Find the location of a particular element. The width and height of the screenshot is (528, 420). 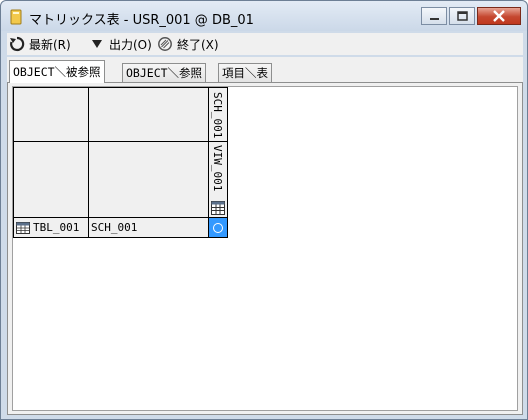

output-label: 出力(O) is located at coordinates (130, 44).